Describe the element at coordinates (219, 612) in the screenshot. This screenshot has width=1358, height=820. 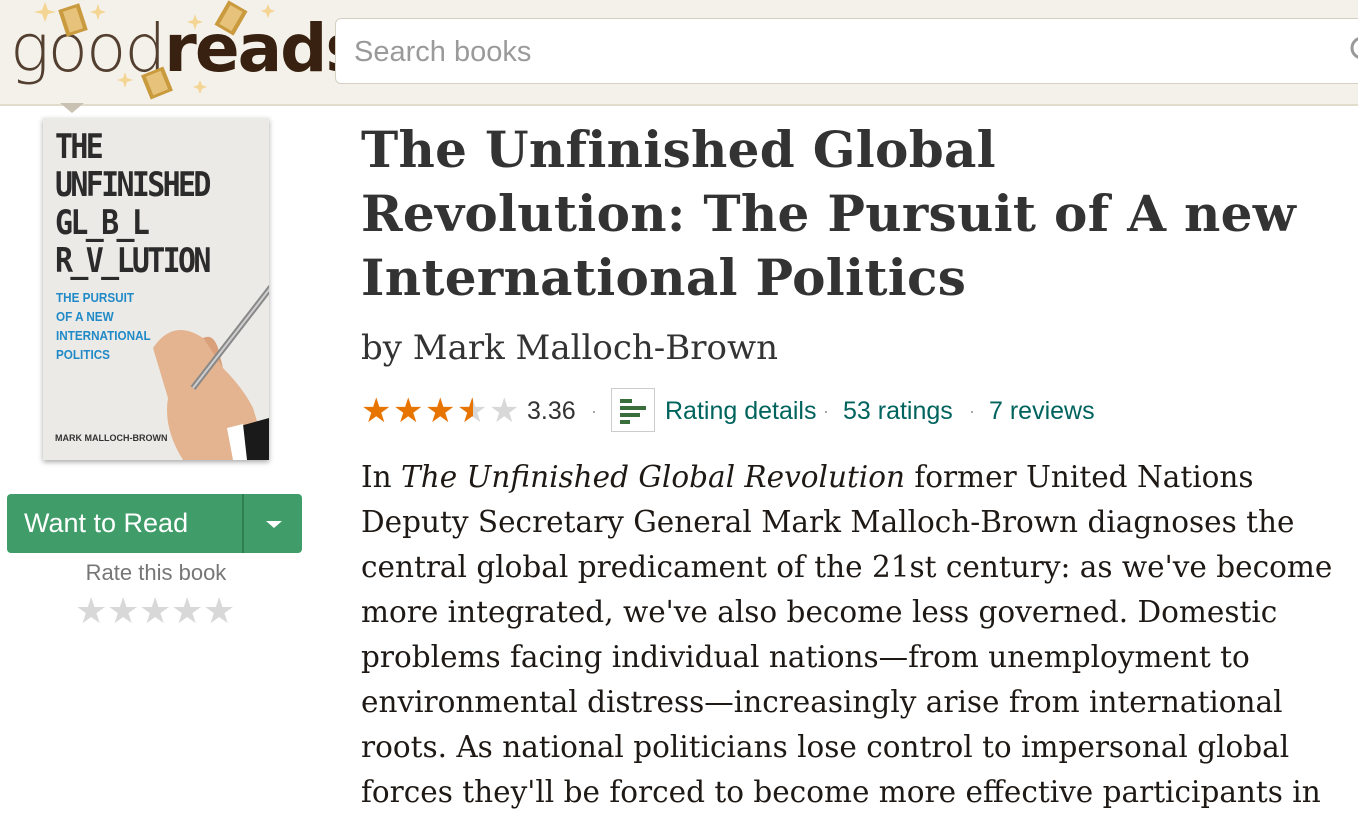
I see `rate-star-5-icon: ★` at that location.